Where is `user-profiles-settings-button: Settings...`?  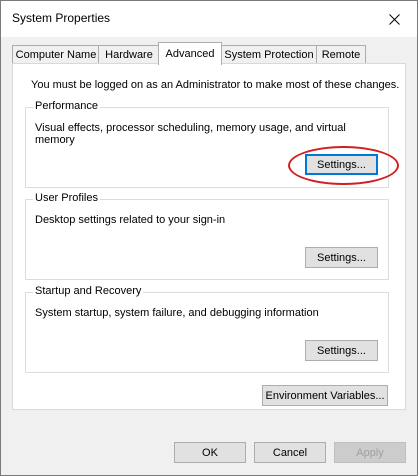
user-profiles-settings-button: Settings... is located at coordinates (341, 257).